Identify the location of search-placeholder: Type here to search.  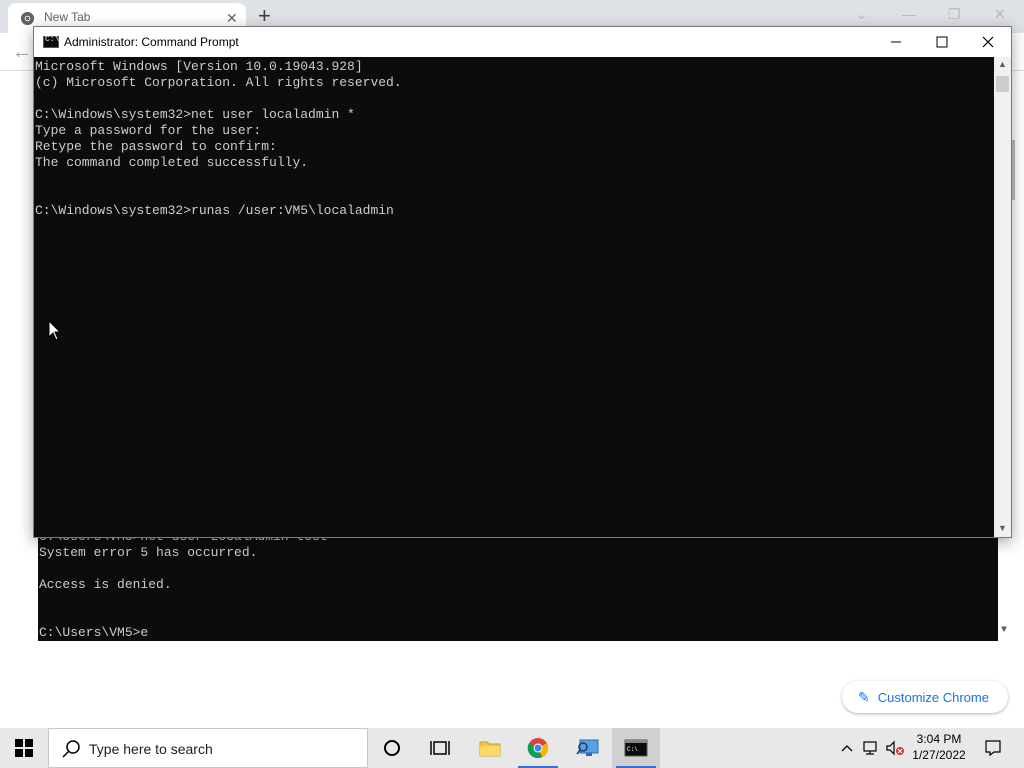
(151, 749).